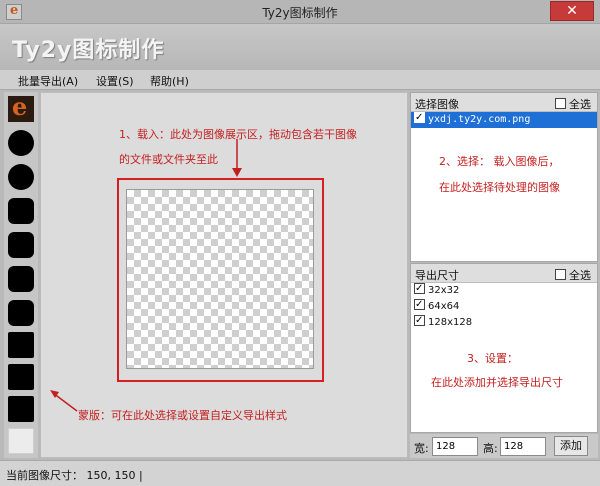 Image resolution: width=600 pixels, height=486 pixels. I want to click on menu-help: 帮助(H), so click(169, 81).